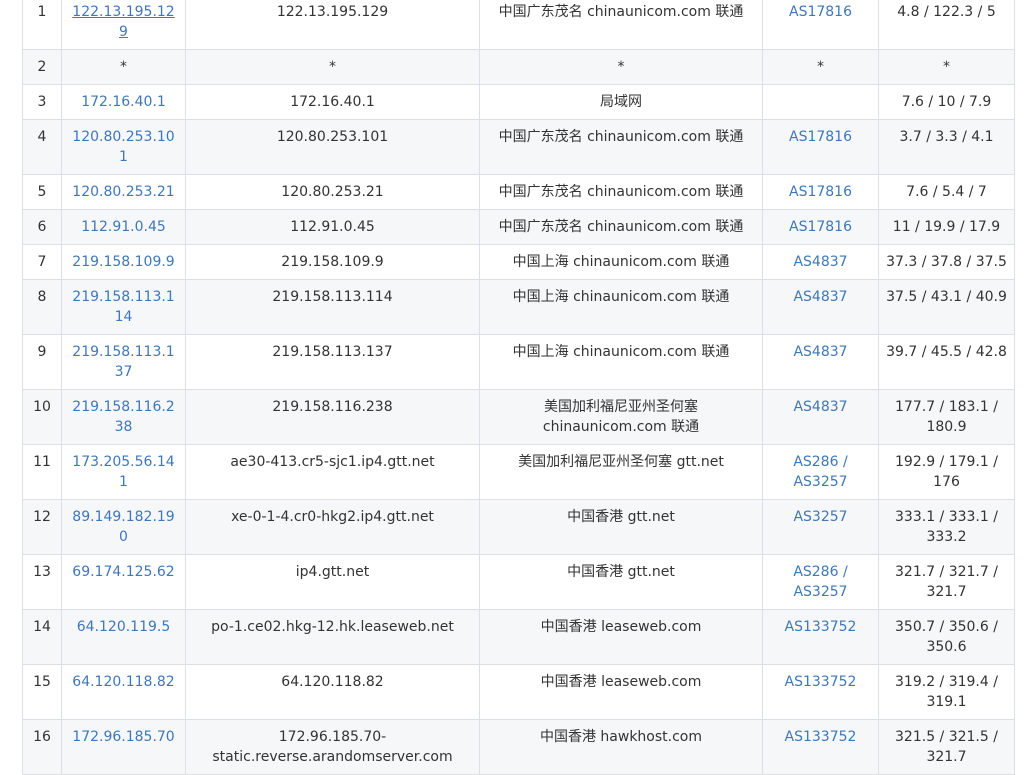 The image size is (1024, 775). What do you see at coordinates (332, 262) in the screenshot?
I see `hop-hostname-text: 219.158.109.9` at bounding box center [332, 262].